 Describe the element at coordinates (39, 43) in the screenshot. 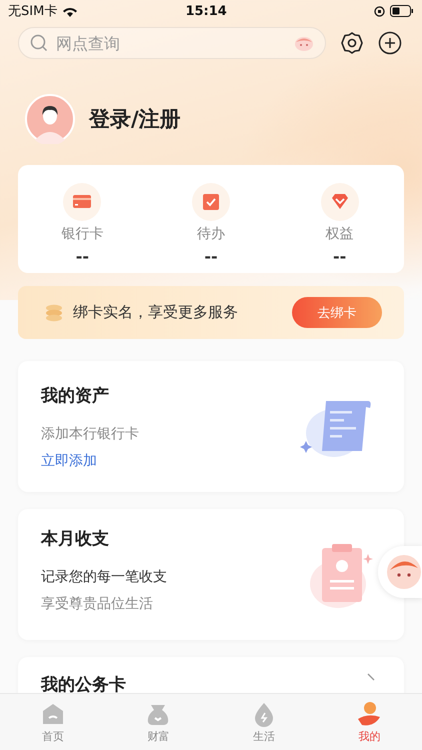

I see `search-icon` at that location.